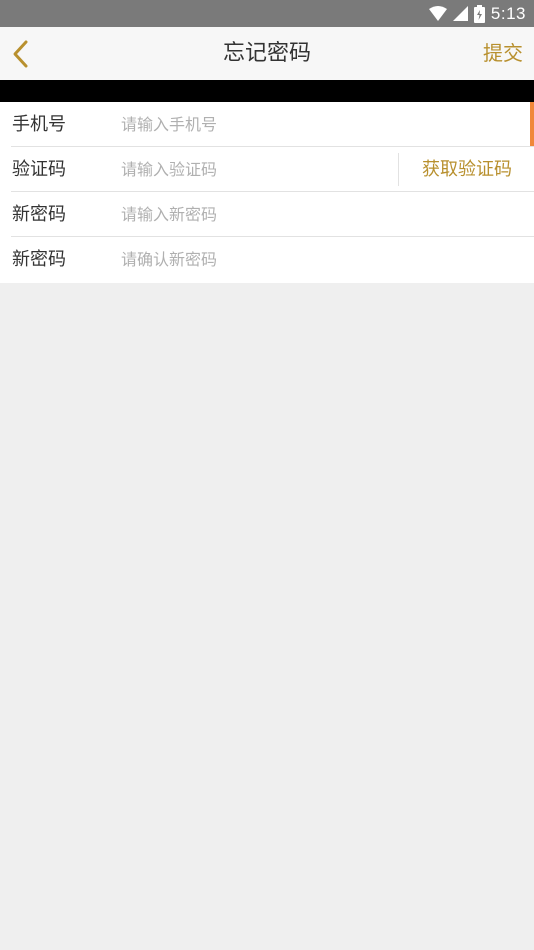 The width and height of the screenshot is (534, 950). Describe the element at coordinates (267, 124) in the screenshot. I see `phone-row: 手机号 请输入手机号` at that location.